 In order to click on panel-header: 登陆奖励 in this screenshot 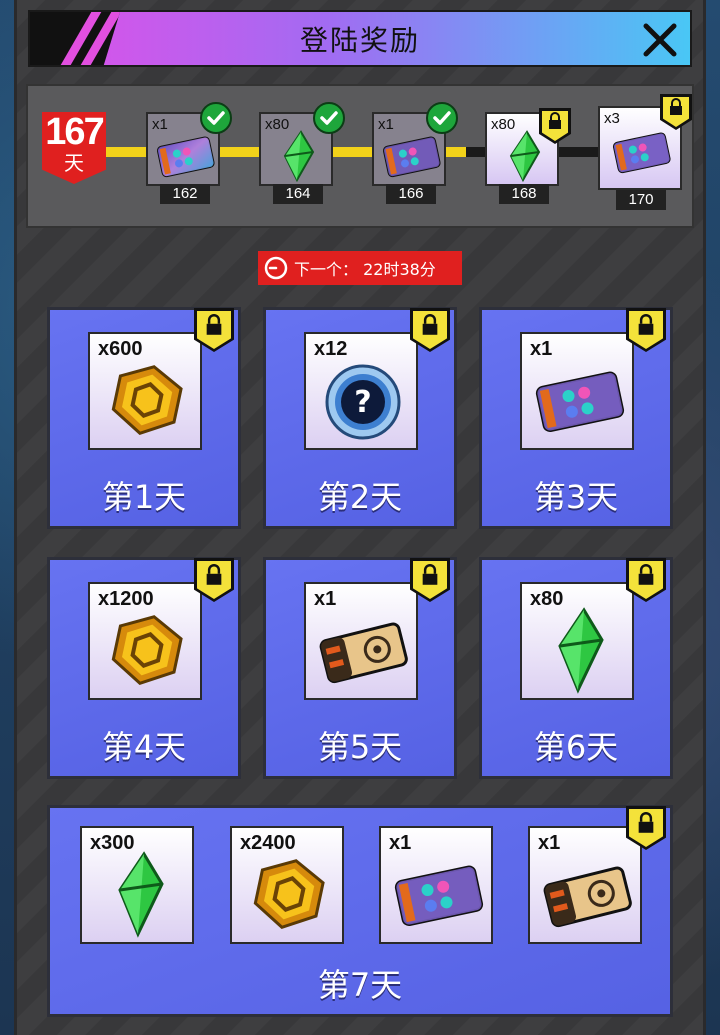, I will do `click(360, 38)`.